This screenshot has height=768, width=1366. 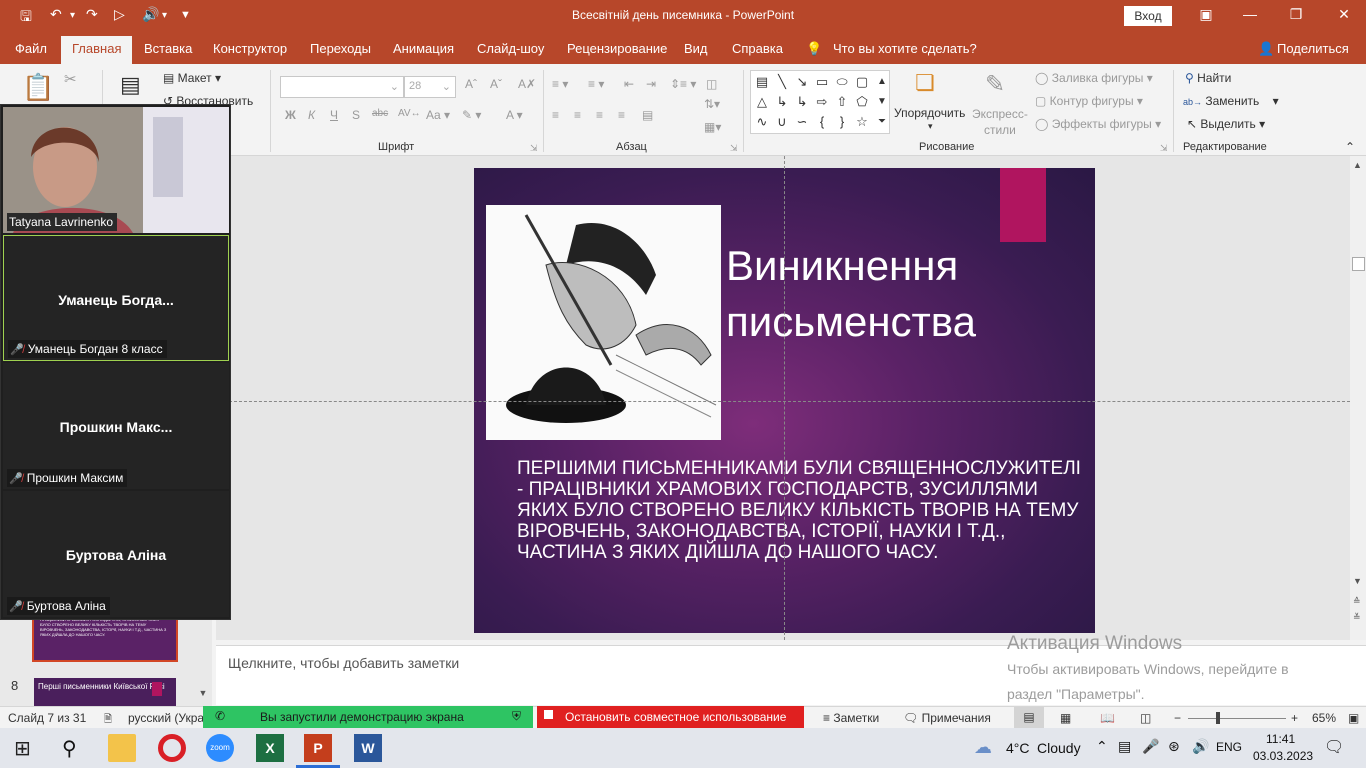 I want to click on clock-time: 11:41, so click(x=1280, y=739).